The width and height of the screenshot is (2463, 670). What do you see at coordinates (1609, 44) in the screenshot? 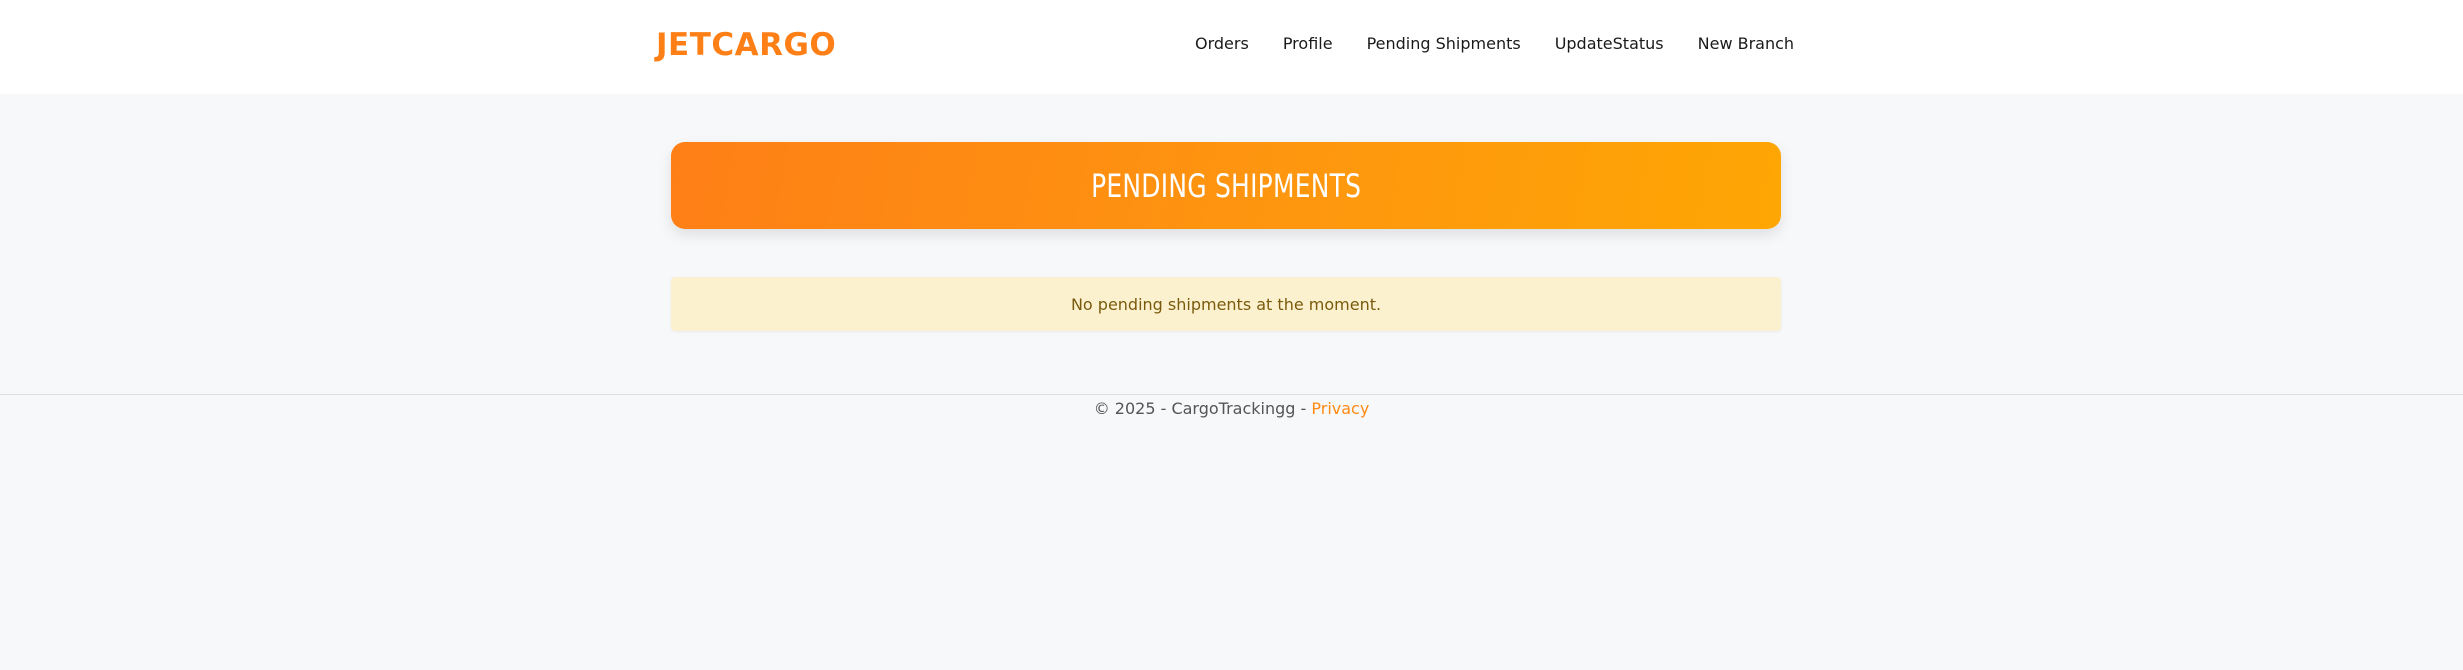
I see `nav-link-update-status: UpdateStatus` at bounding box center [1609, 44].